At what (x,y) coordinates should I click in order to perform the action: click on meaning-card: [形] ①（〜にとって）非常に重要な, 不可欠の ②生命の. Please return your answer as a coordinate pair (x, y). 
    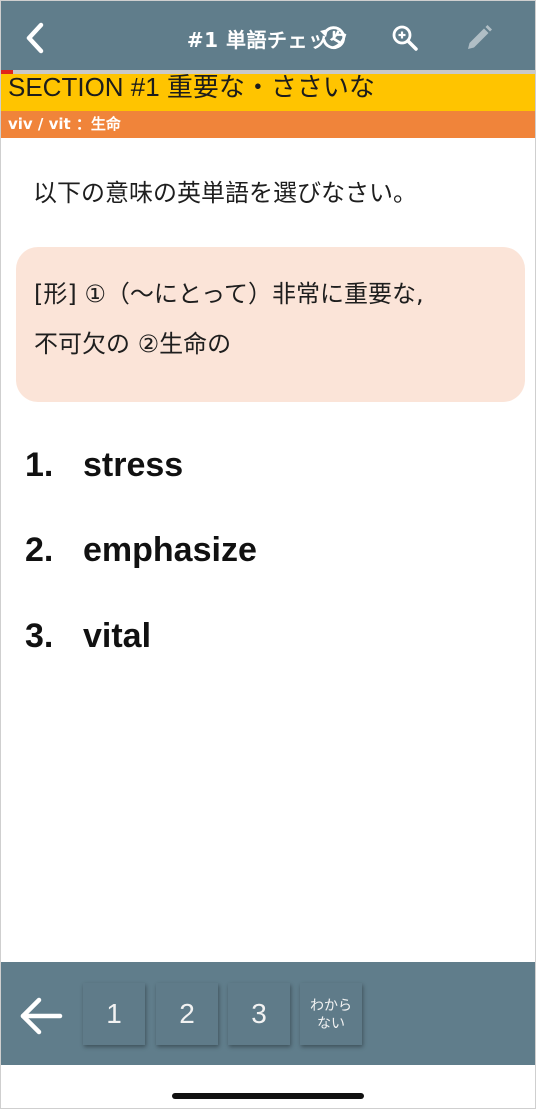
    Looking at the image, I should click on (270, 324).